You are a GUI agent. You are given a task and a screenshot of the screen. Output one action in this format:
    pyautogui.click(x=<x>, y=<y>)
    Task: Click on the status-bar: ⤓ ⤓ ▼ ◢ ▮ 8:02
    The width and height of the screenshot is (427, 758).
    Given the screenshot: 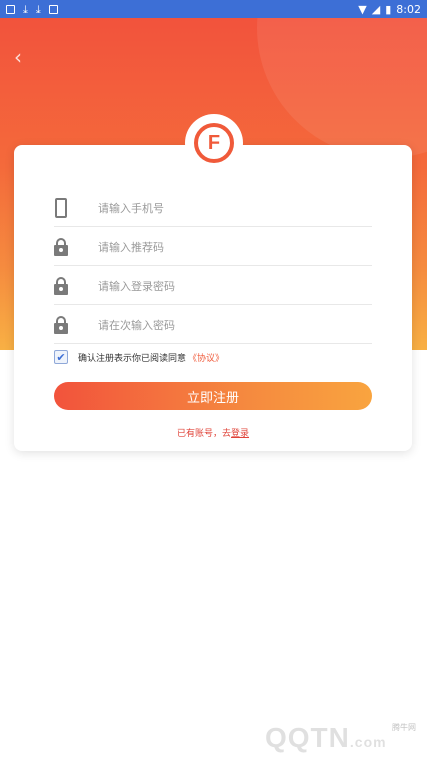 What is the action you would take?
    pyautogui.click(x=213, y=9)
    